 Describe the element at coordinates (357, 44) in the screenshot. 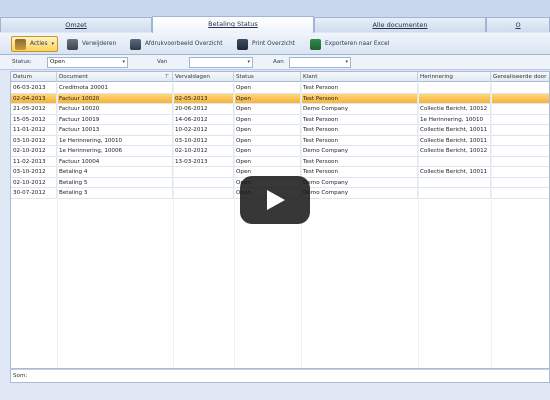

I see `export-excel-label: Exporteren naar Excel` at that location.